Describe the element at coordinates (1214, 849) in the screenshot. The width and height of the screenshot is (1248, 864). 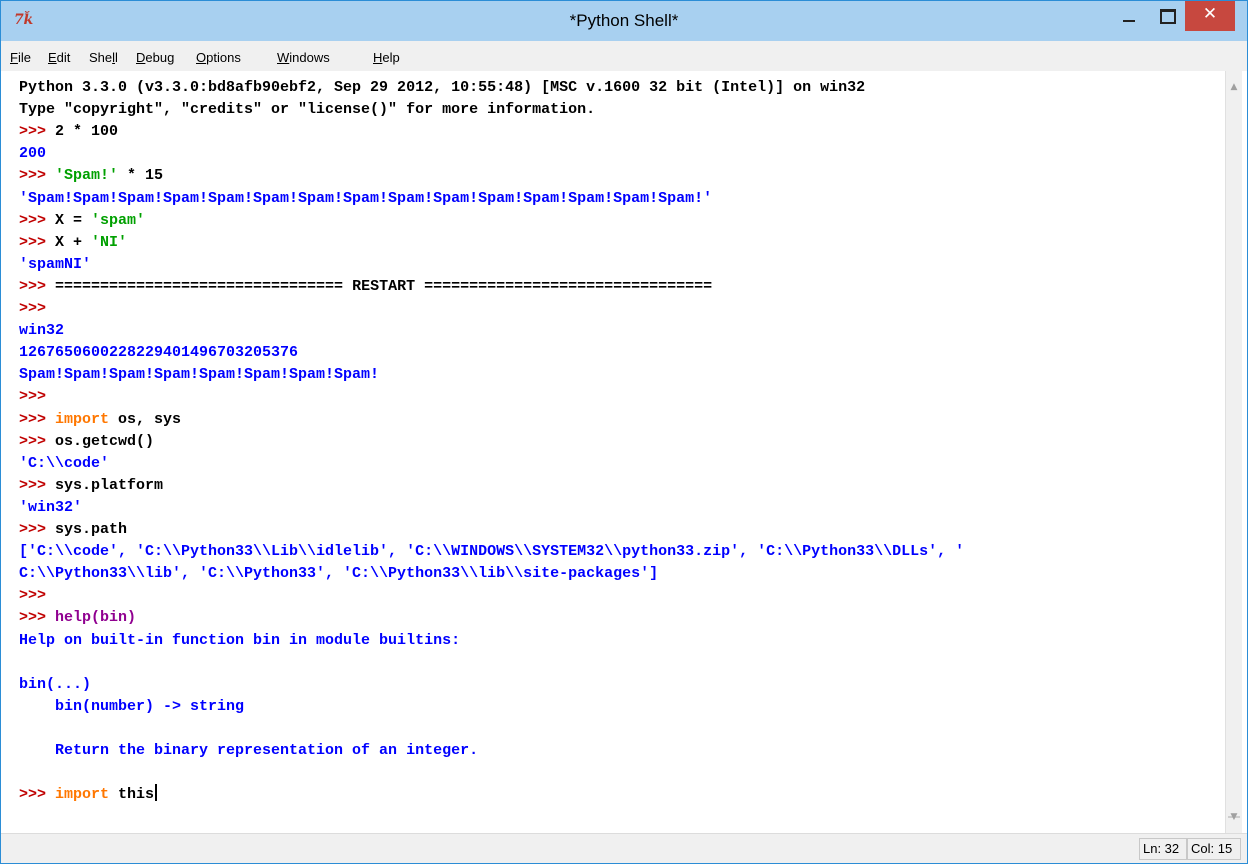
I see `status-column-number: Col: 15` at that location.